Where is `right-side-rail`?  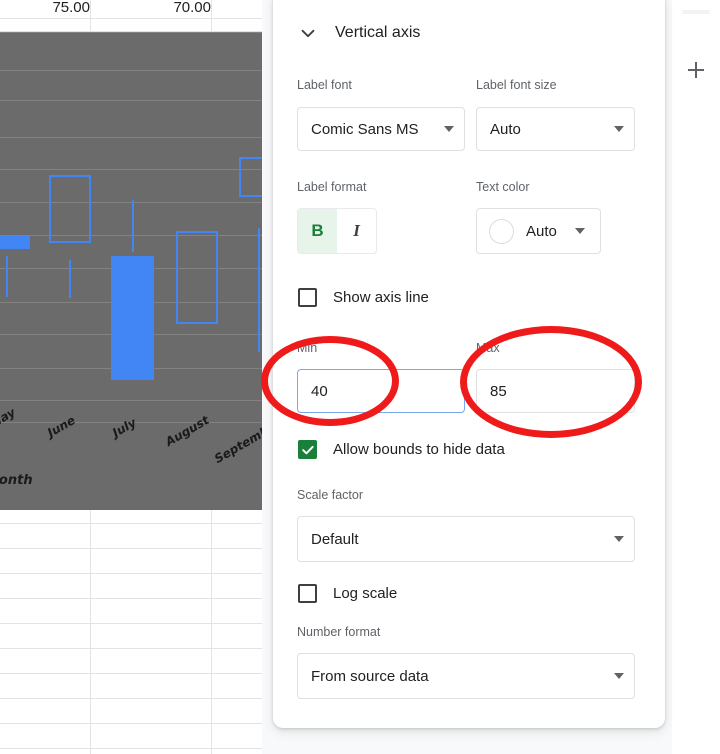 right-side-rail is located at coordinates (696, 377).